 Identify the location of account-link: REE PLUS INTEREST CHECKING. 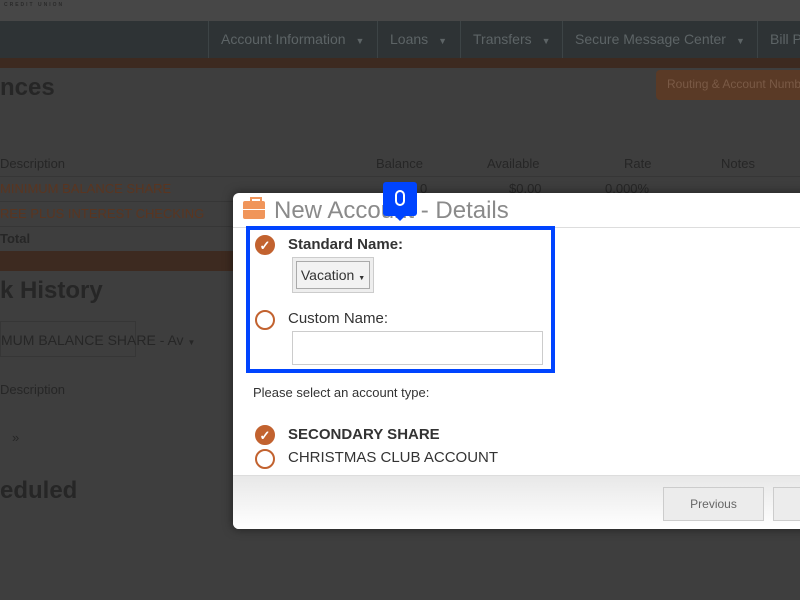
(102, 214).